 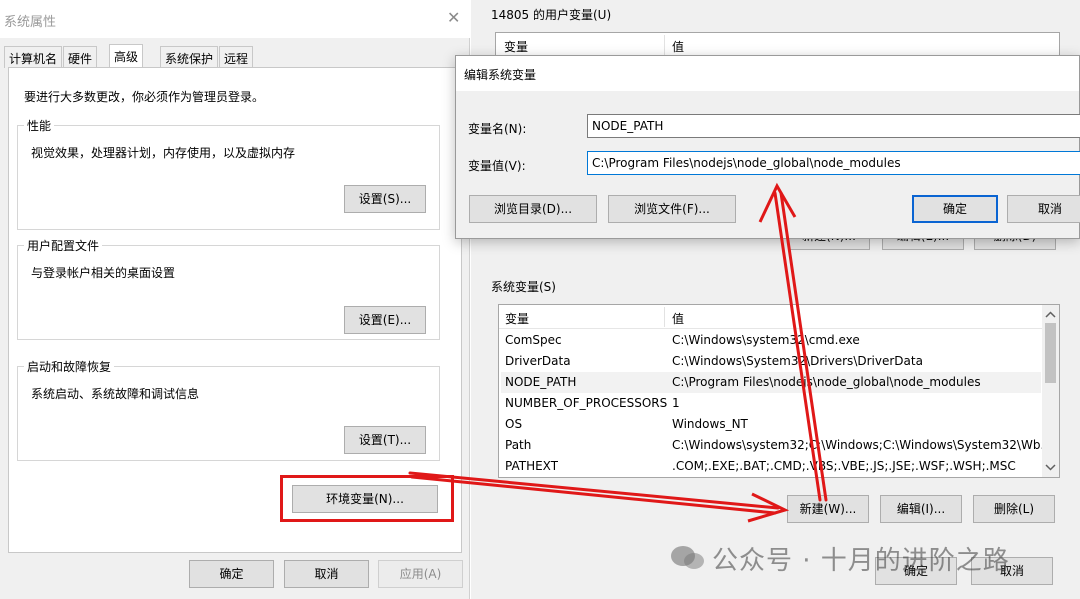 What do you see at coordinates (861, 561) in the screenshot?
I see `watermark-text: 公众号 · 十月的进阶之路` at bounding box center [861, 561].